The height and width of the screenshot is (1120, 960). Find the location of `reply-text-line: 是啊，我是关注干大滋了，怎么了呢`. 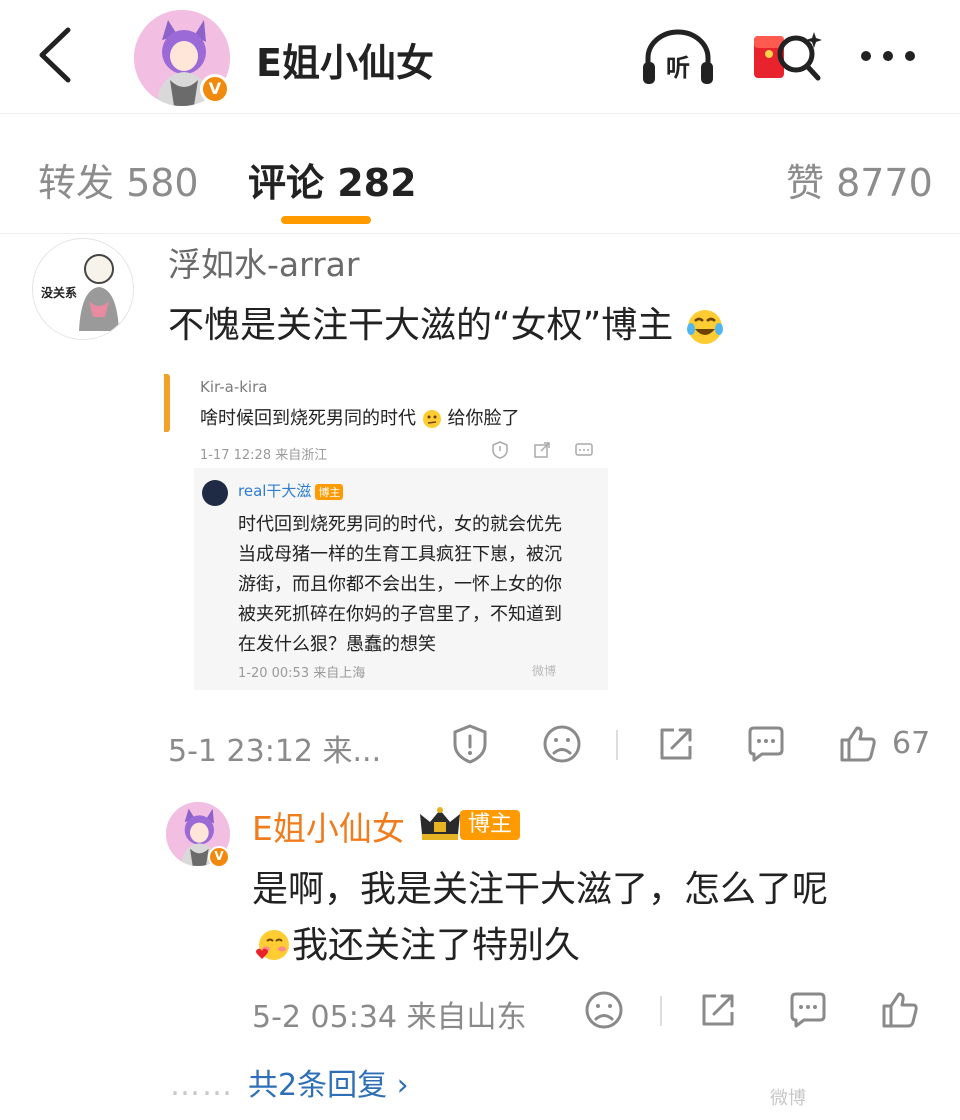

reply-text-line: 是啊，我是关注干大滋了，怎么了呢 is located at coordinates (540, 889).